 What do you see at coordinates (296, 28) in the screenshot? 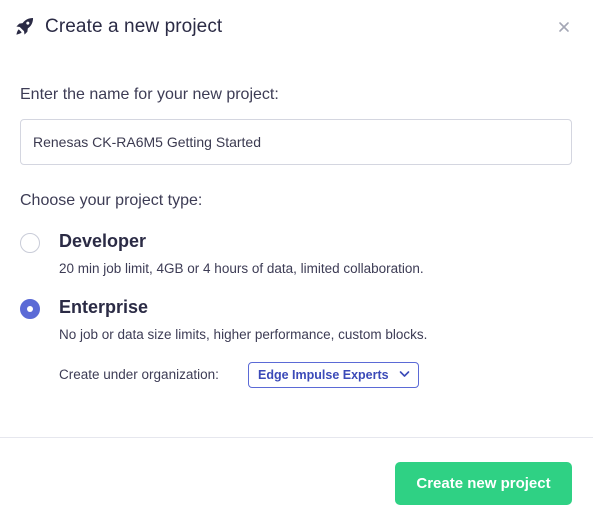
I see `dialog-header: Create a new project` at bounding box center [296, 28].